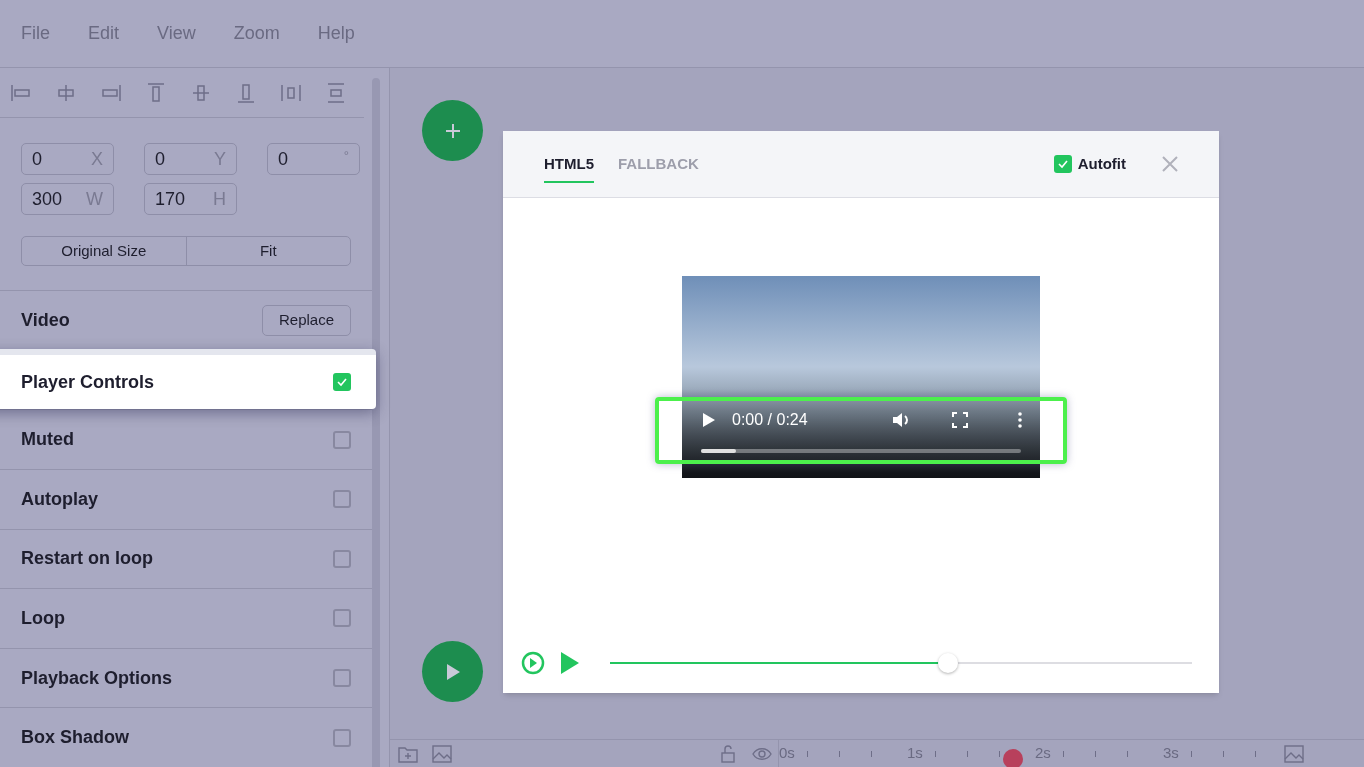  Describe the element at coordinates (787, 753) in the screenshot. I see `time-label: 0s` at that location.